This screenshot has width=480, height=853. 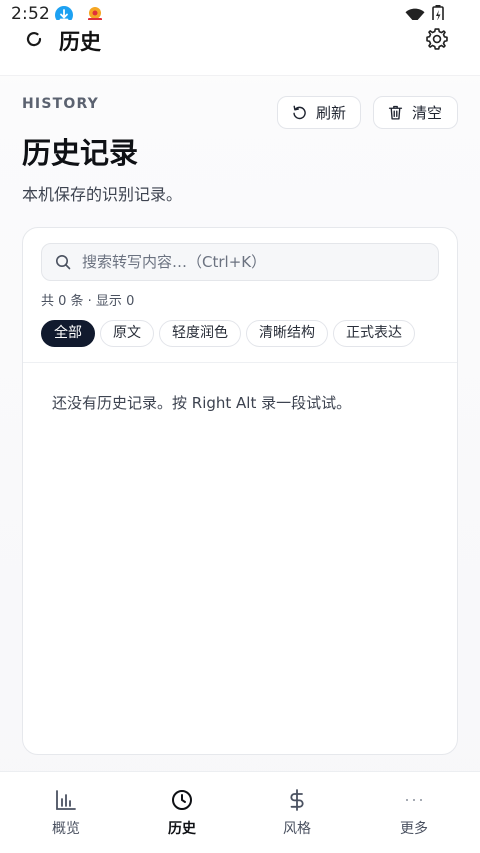 I want to click on nav-label-style: 风格, so click(x=297, y=829).